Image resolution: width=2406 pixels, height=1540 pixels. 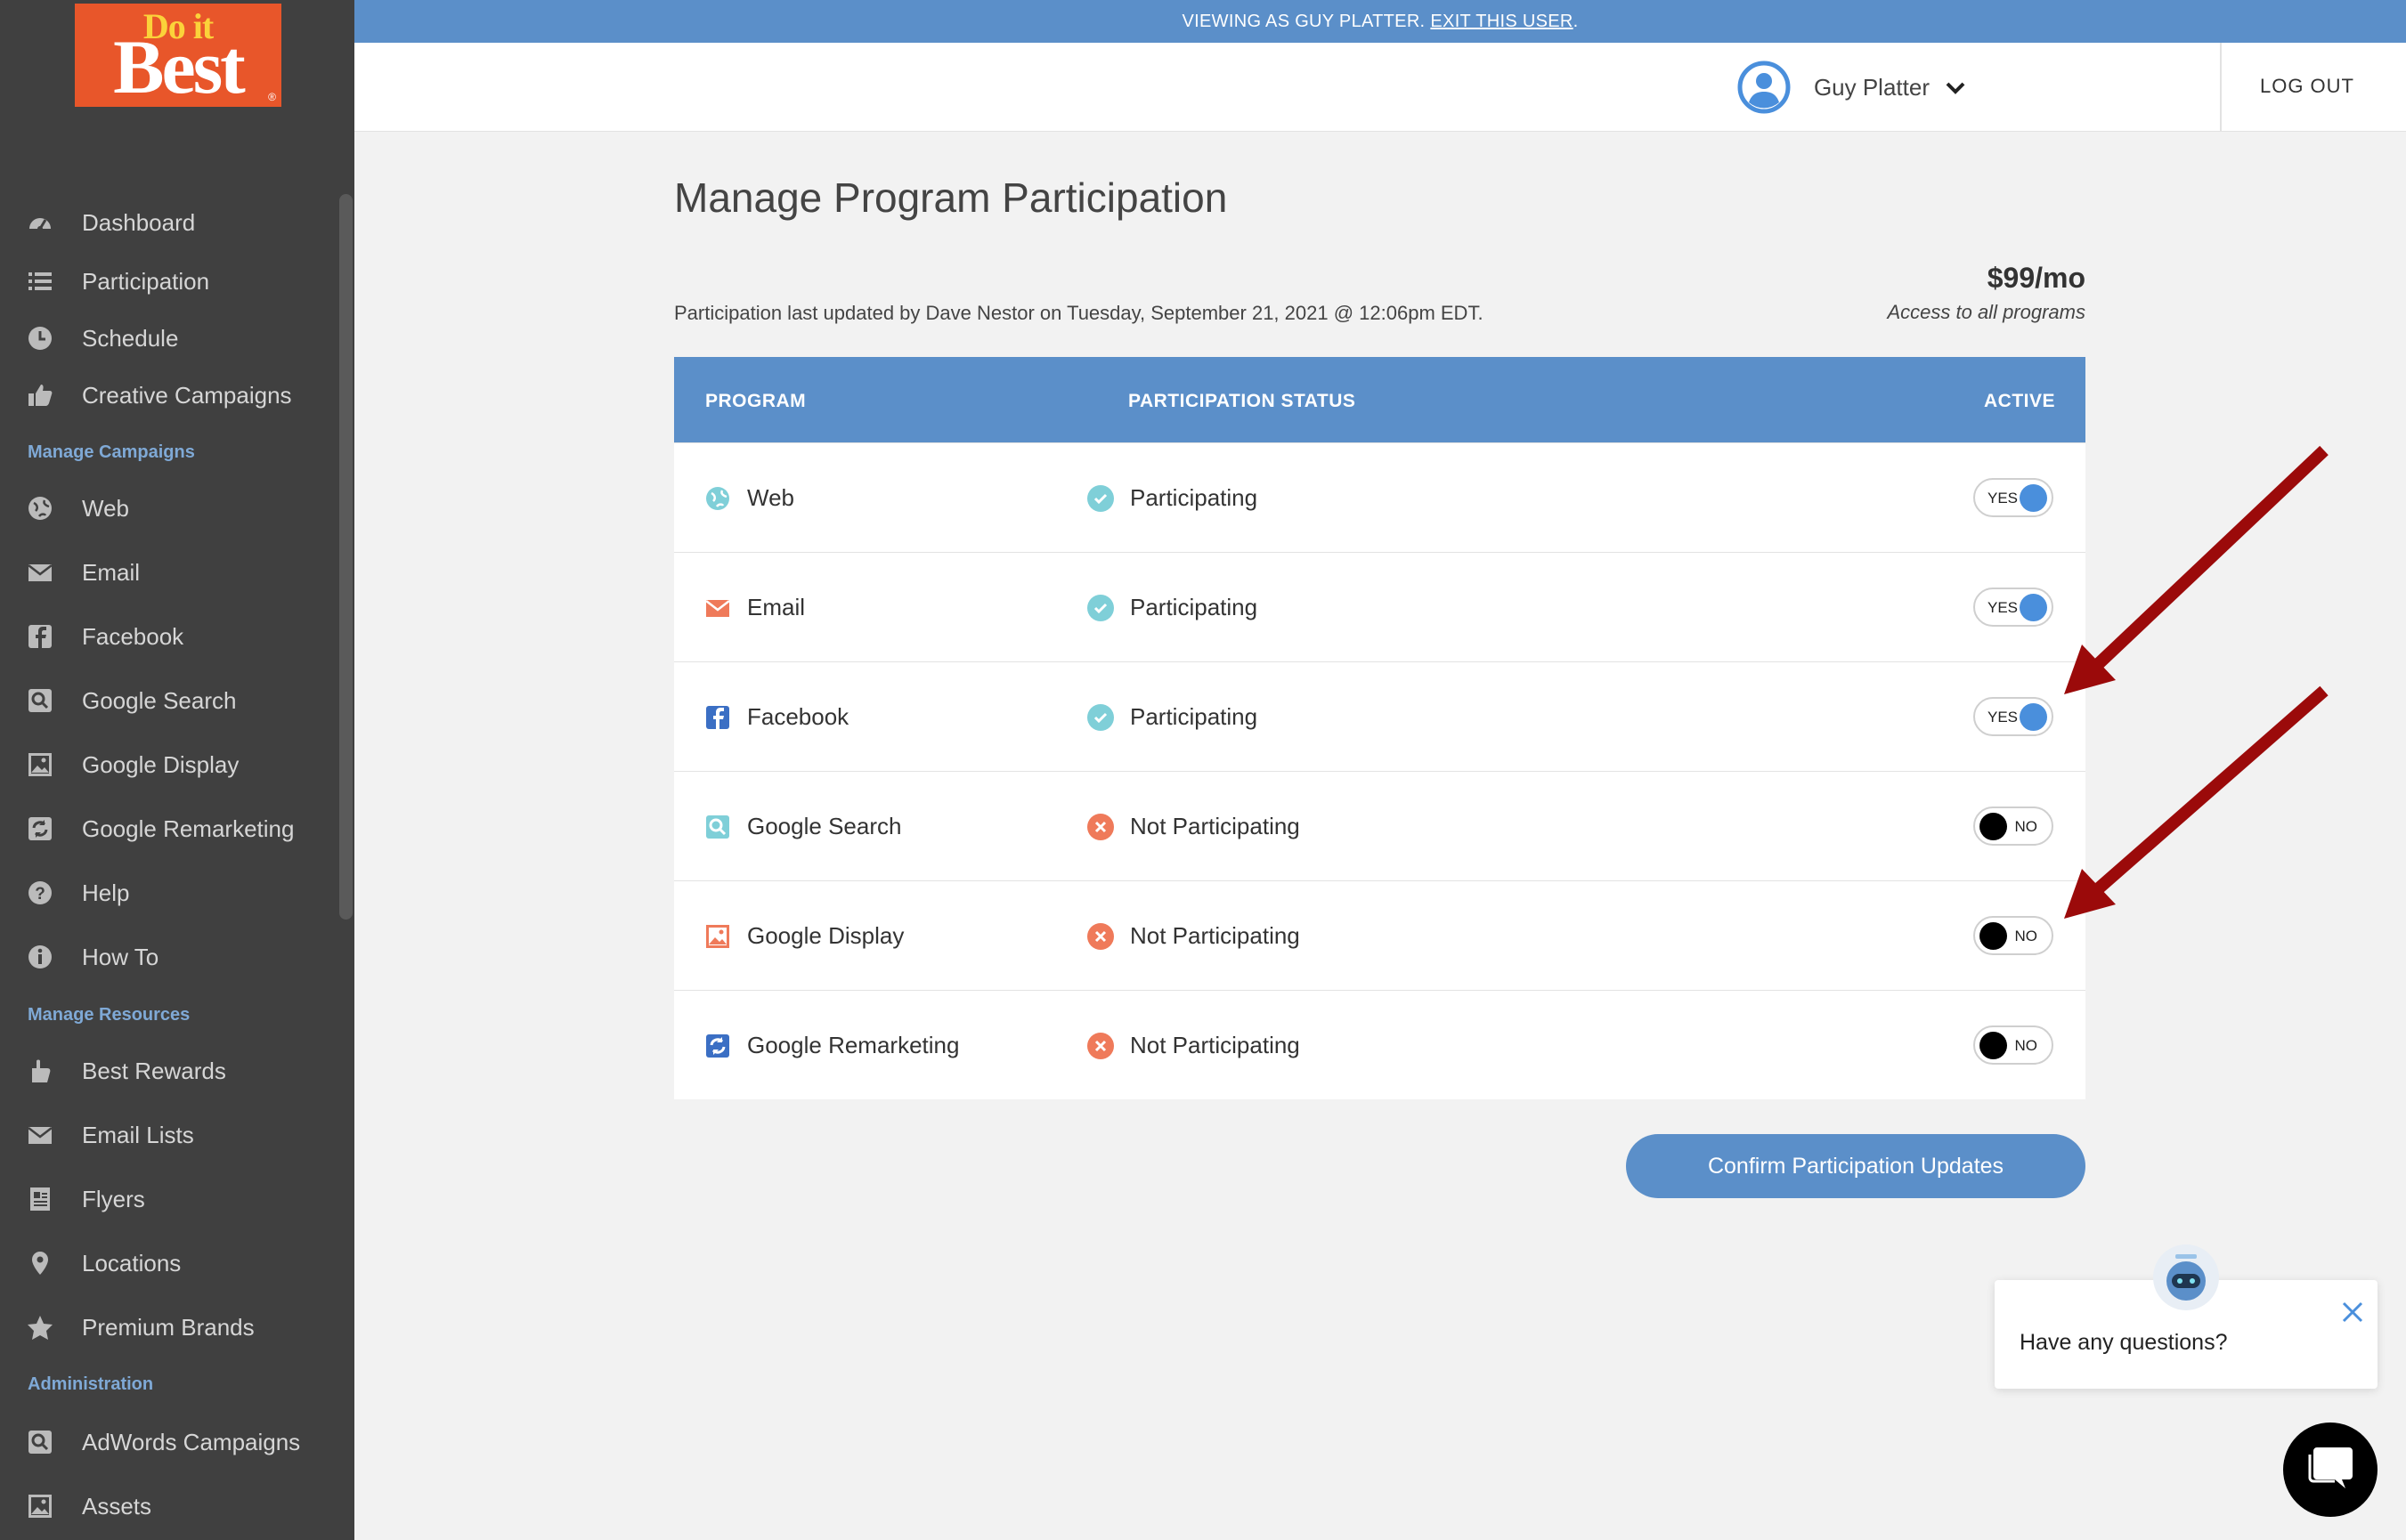 I want to click on page-title: Manage Program Participation, so click(x=951, y=197).